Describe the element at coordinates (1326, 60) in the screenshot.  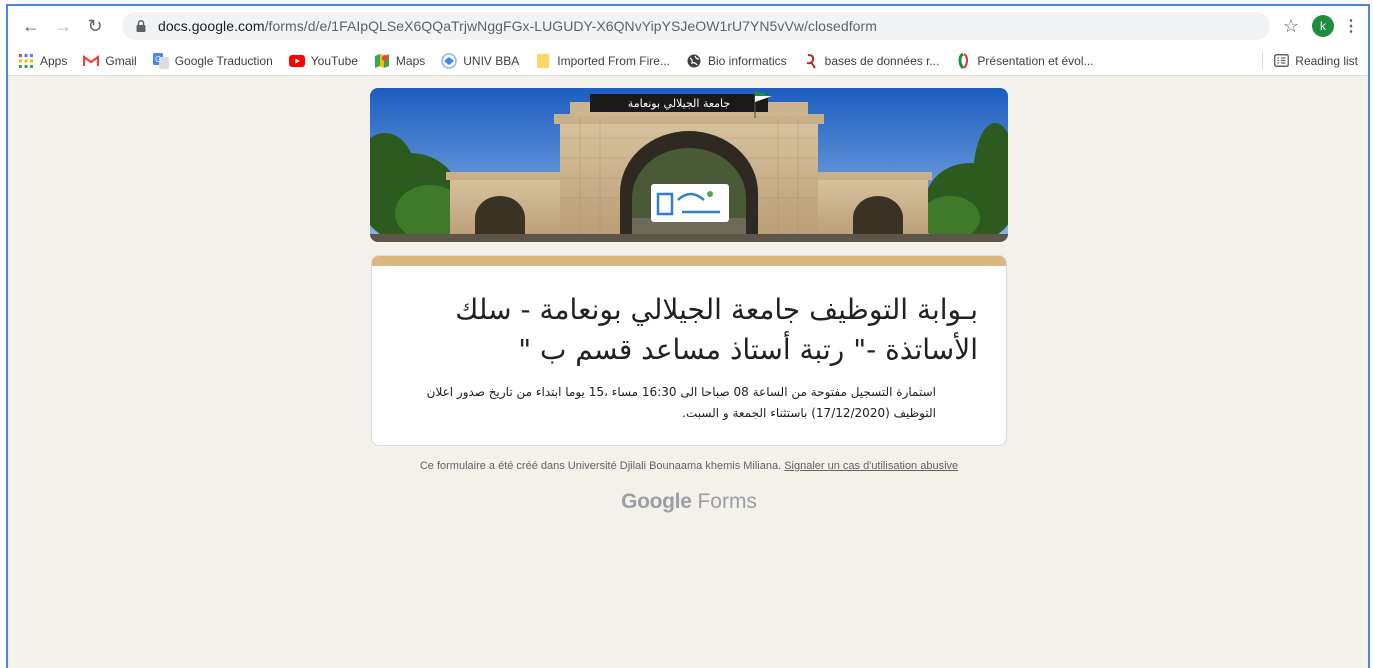
I see `reading-list-label: Reading list` at that location.